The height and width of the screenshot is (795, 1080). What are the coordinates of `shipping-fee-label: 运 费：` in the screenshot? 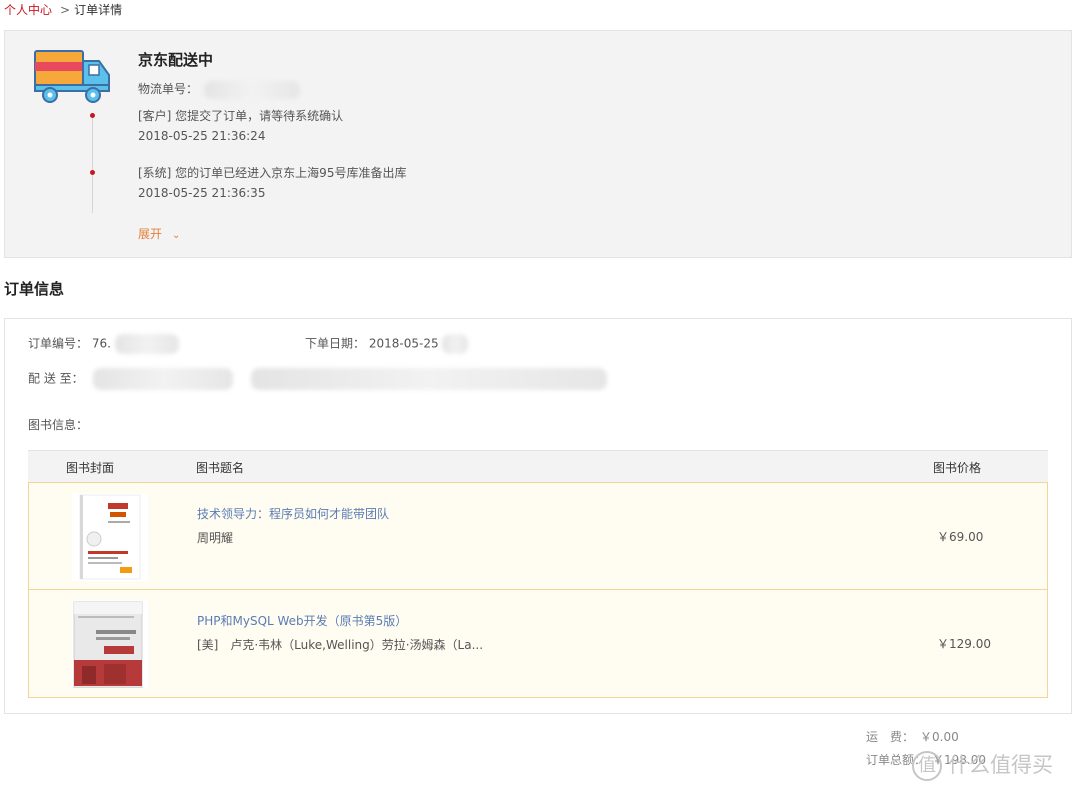 It's located at (890, 737).